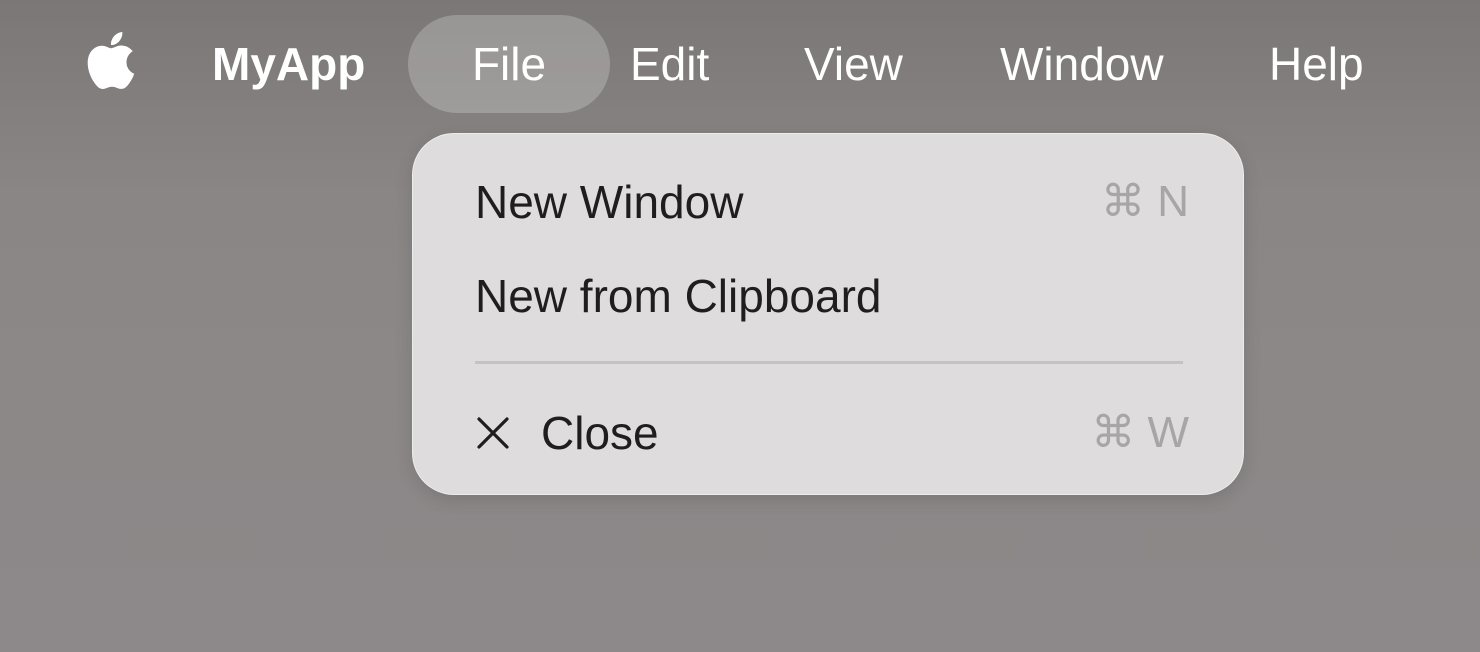 The image size is (1480, 652). I want to click on menu-separator, so click(829, 362).